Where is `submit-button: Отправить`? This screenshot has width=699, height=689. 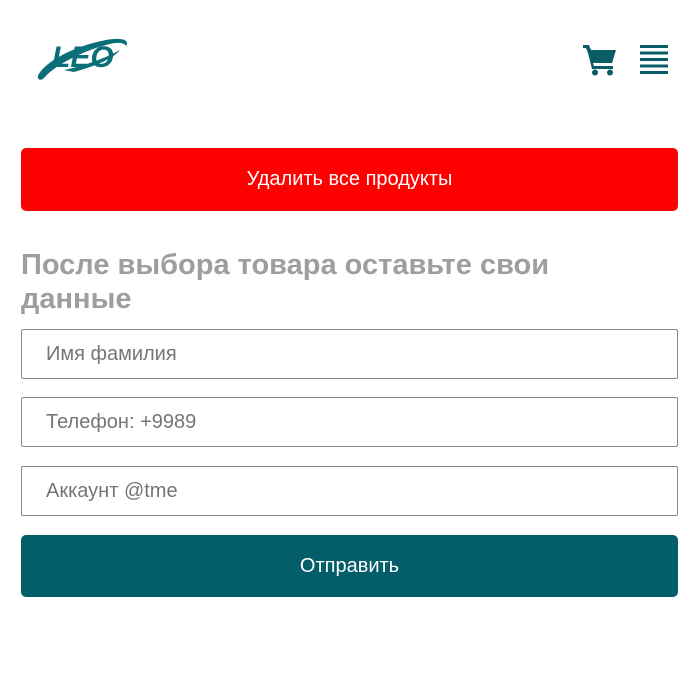
submit-button: Отправить is located at coordinates (349, 566).